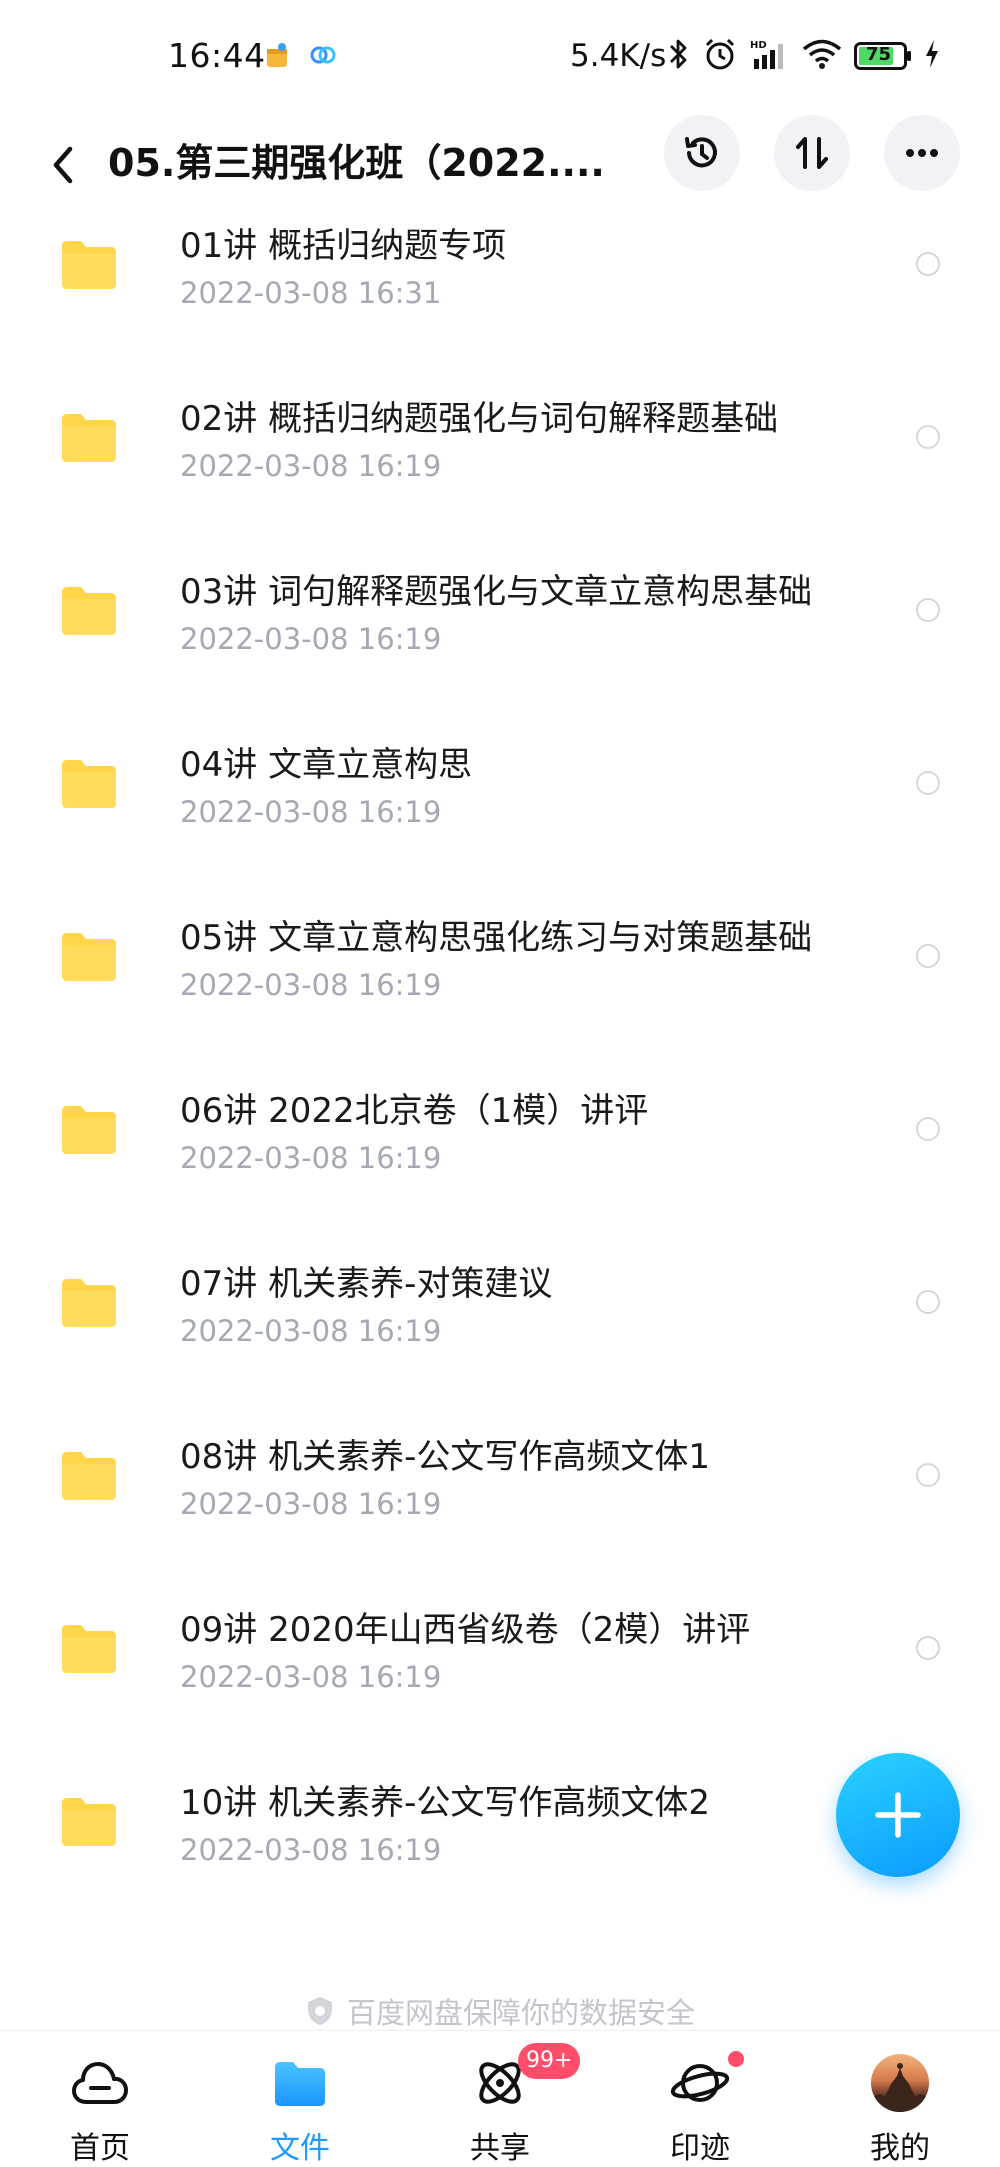 Image resolution: width=1000 pixels, height=2167 pixels. What do you see at coordinates (500, 1314) in the screenshot?
I see `file-row: 07讲 机关素养-对策建议 2022-03-08 16:19` at bounding box center [500, 1314].